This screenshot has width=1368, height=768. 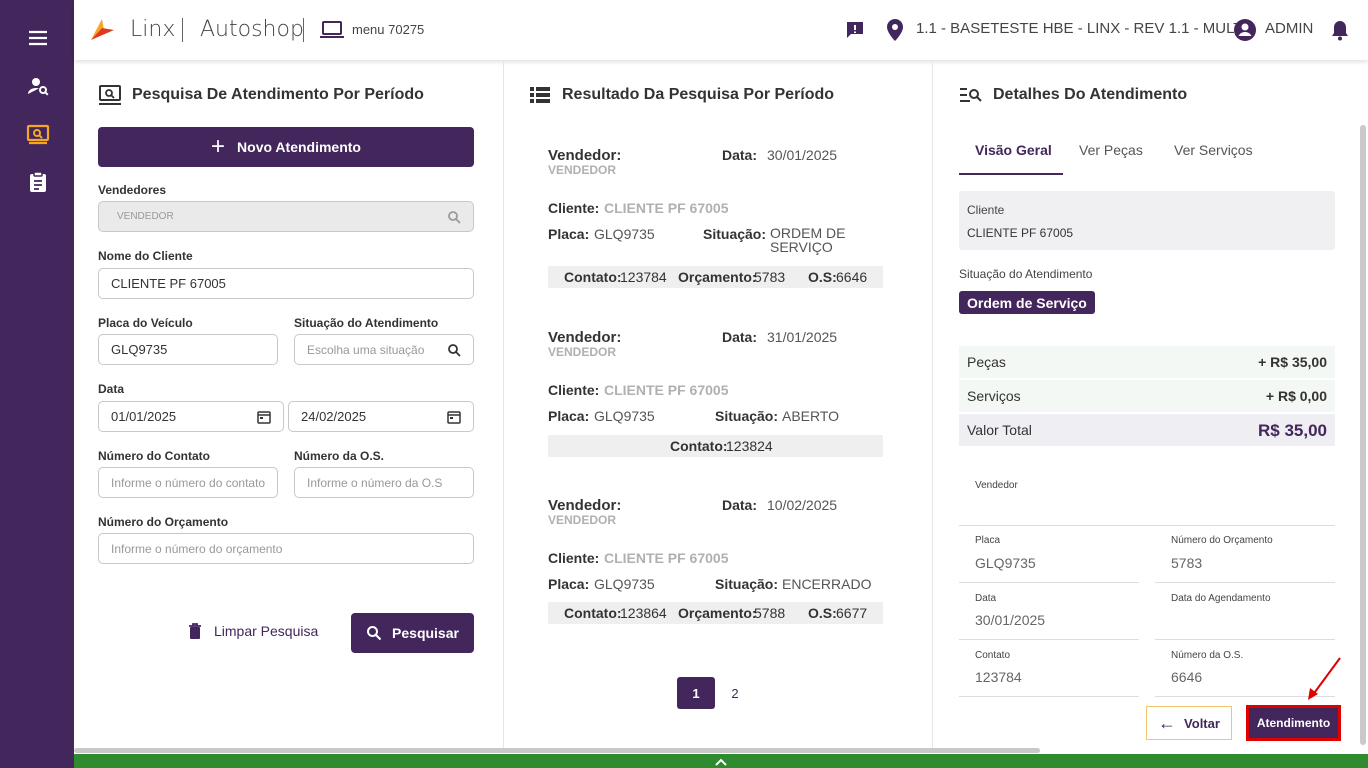 I want to click on data-value: 30/01/2025, so click(x=802, y=155).